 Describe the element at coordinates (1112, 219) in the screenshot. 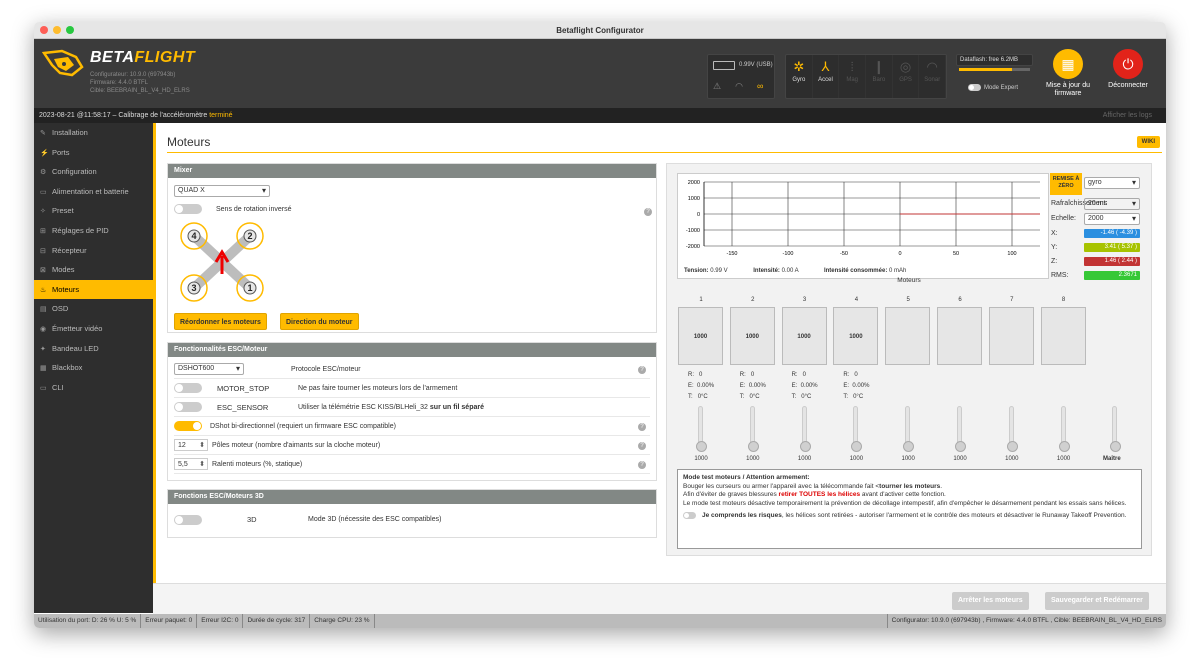

I see `scale-select: 2000` at that location.